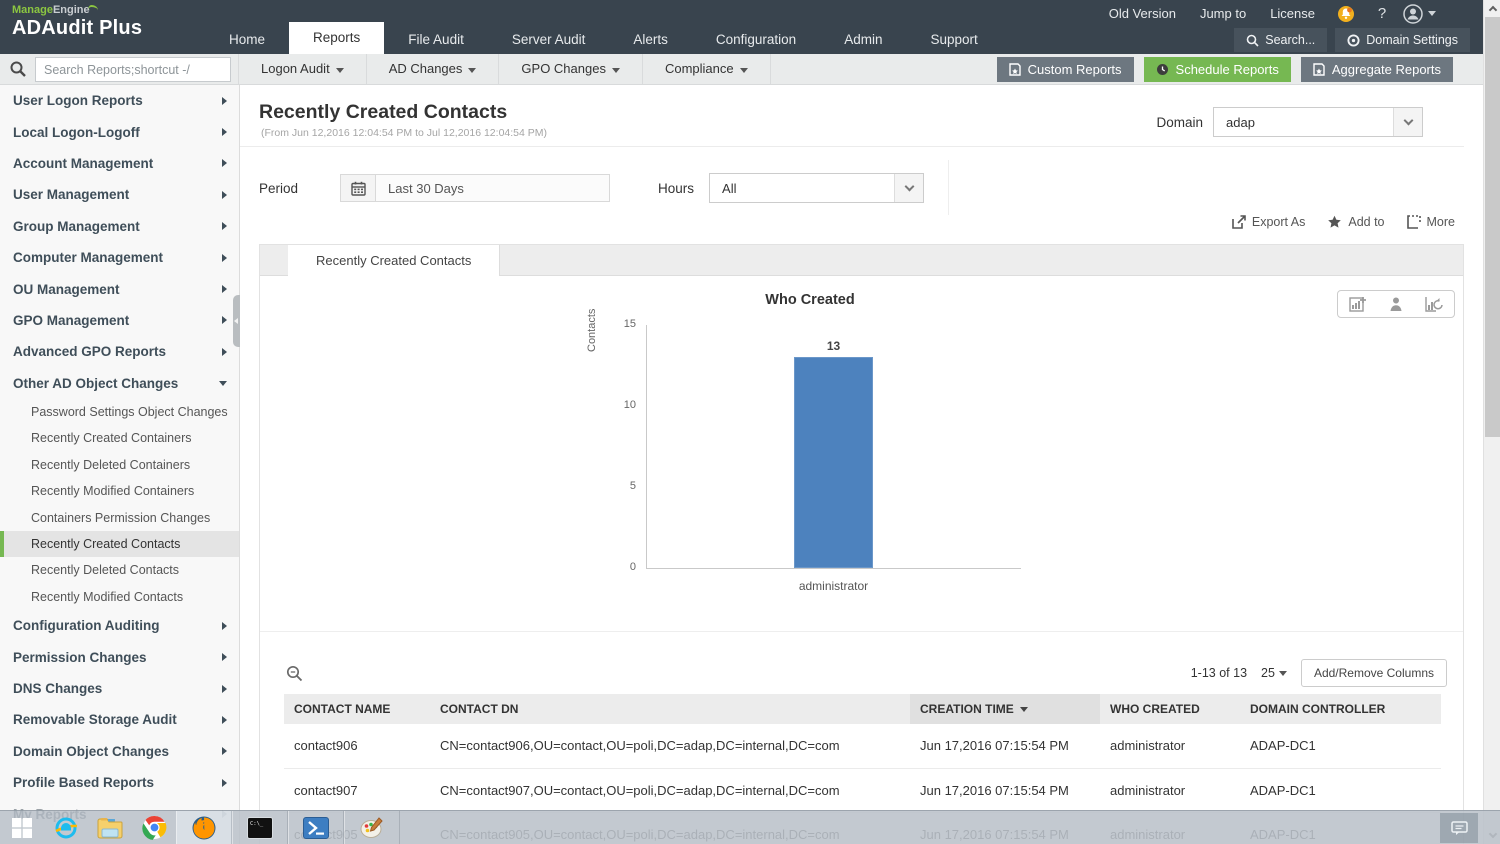 This screenshot has width=1500, height=844. I want to click on sidebar-subitem-recently-modified-containers: Recently Modified Containers, so click(119, 491).